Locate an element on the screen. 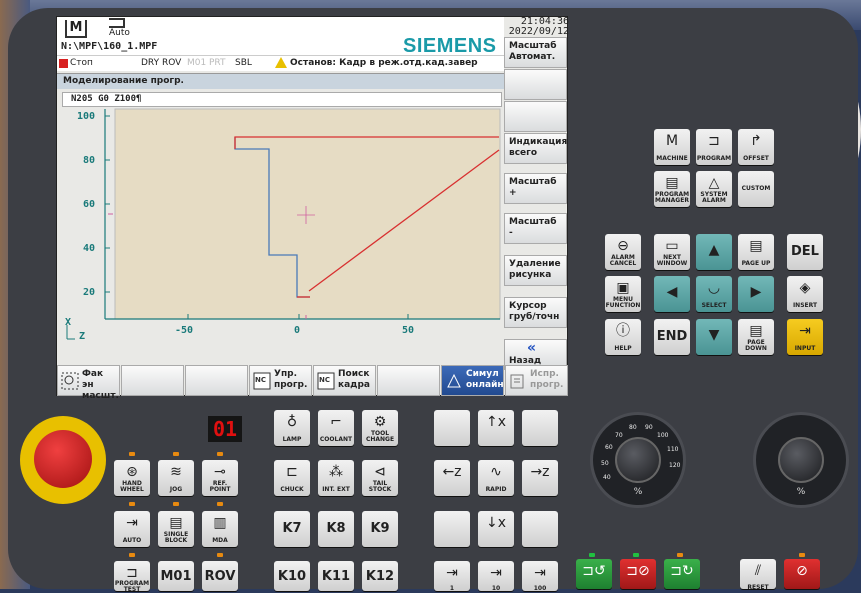  key-tail-stock: ⊲ TAIL STOCK is located at coordinates (380, 478).